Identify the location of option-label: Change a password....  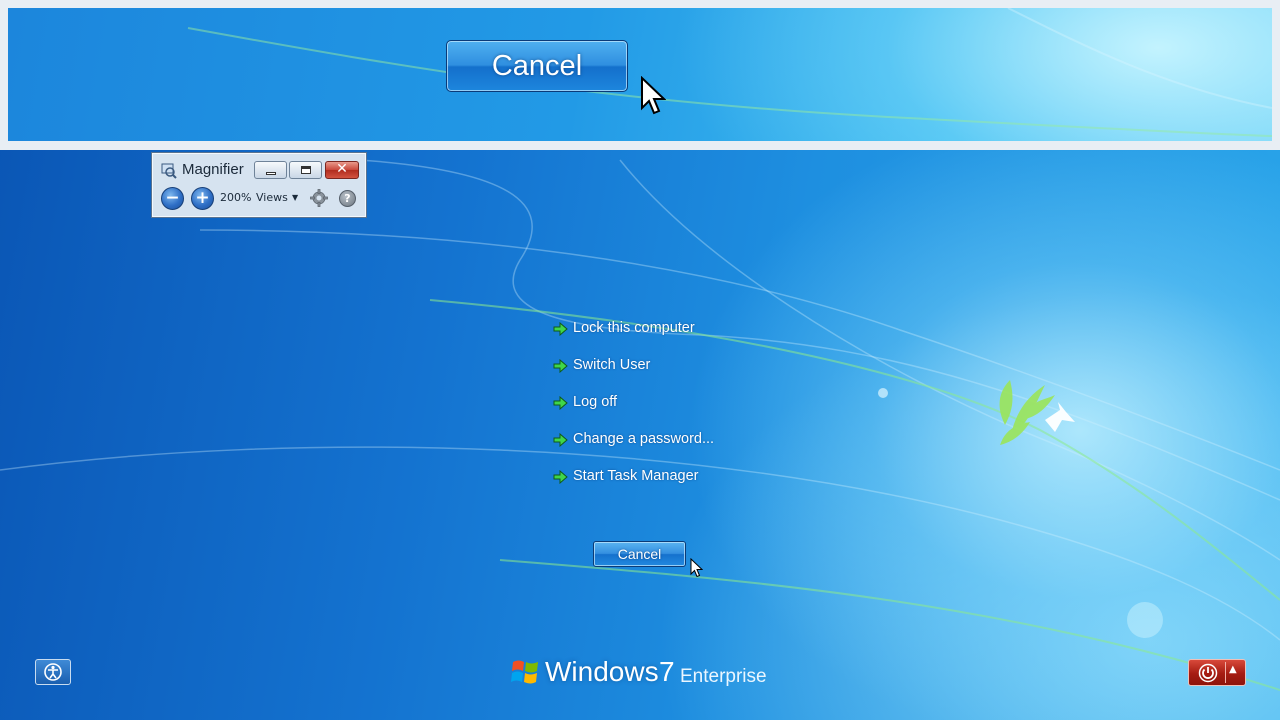
(644, 439).